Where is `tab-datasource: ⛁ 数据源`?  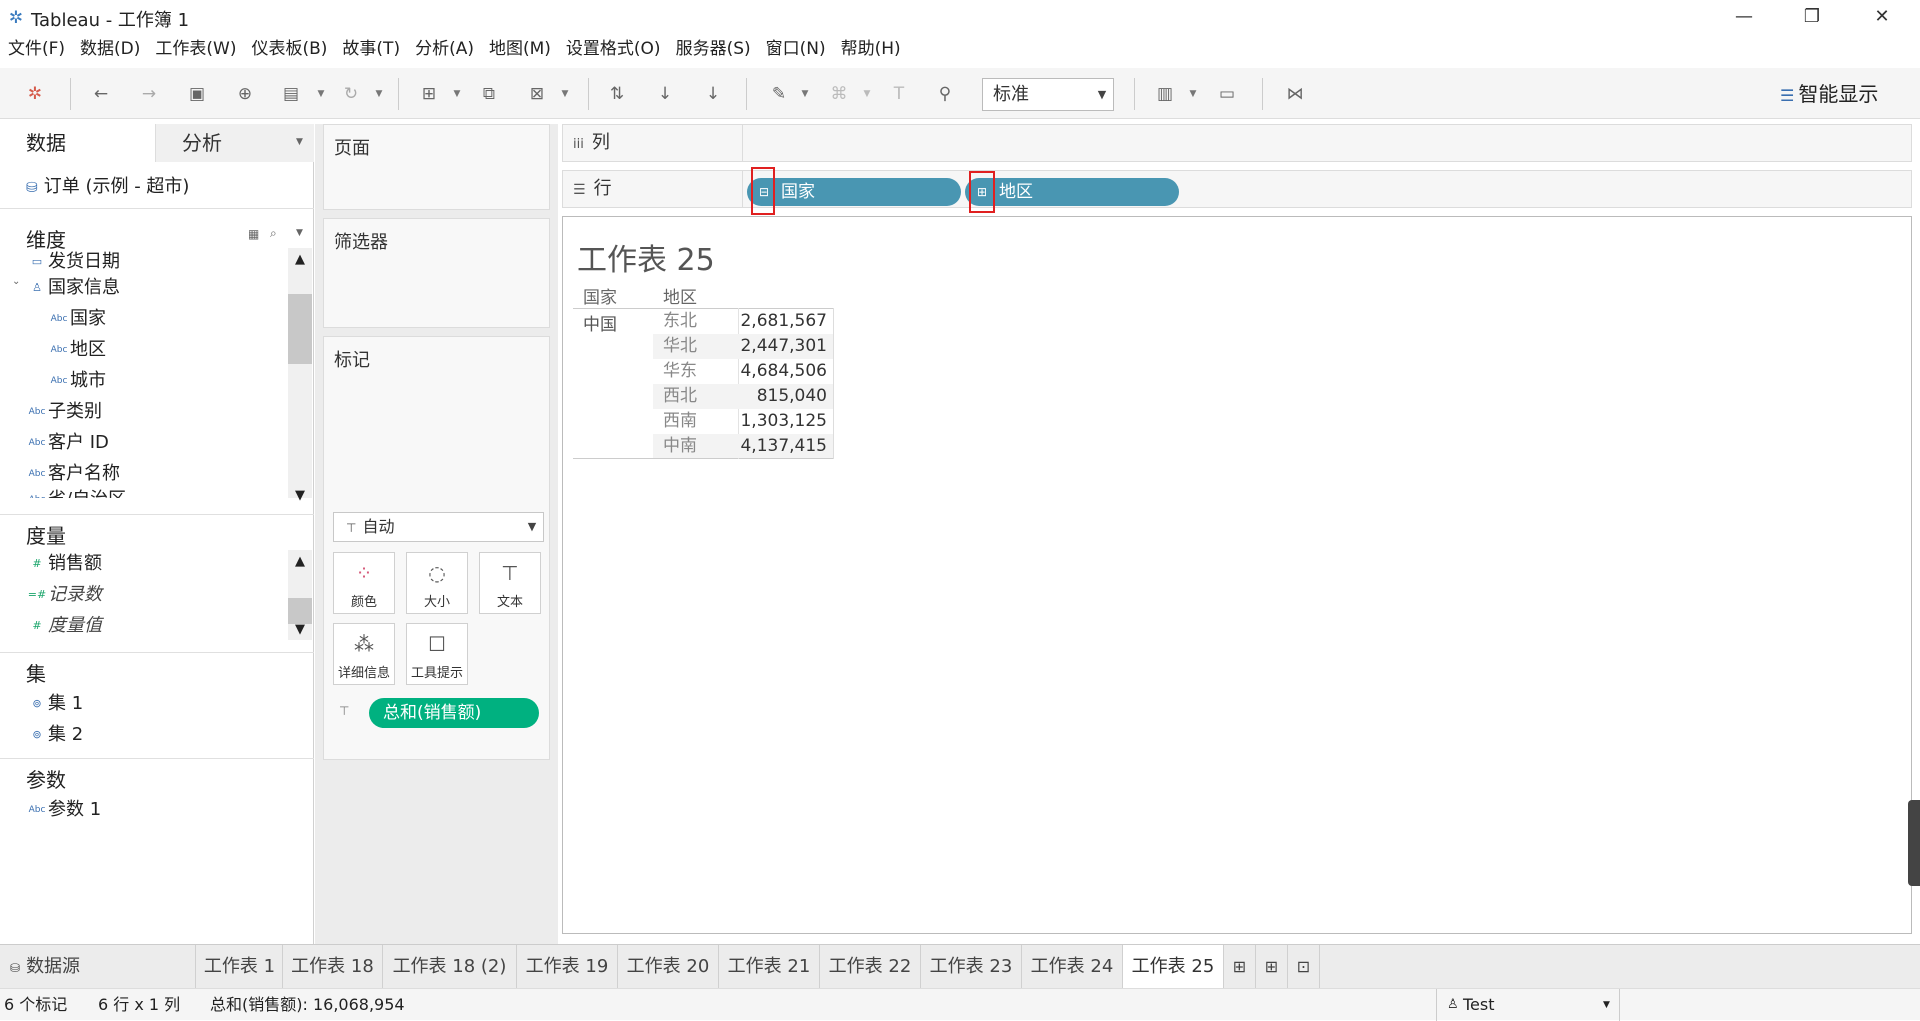 tab-datasource: ⛁ 数据源 is located at coordinates (98, 966).